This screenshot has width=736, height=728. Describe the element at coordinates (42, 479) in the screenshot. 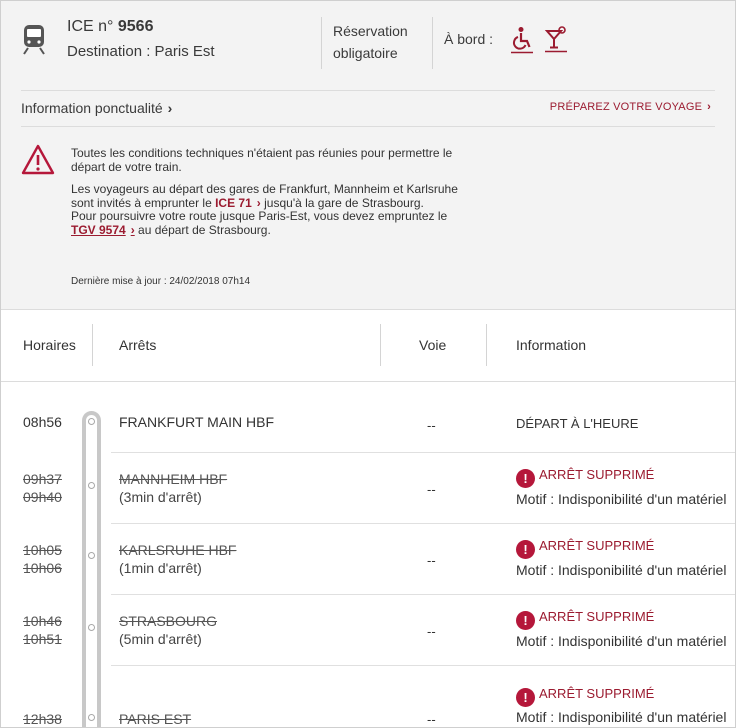

I see `arrival-time: 09h37` at that location.